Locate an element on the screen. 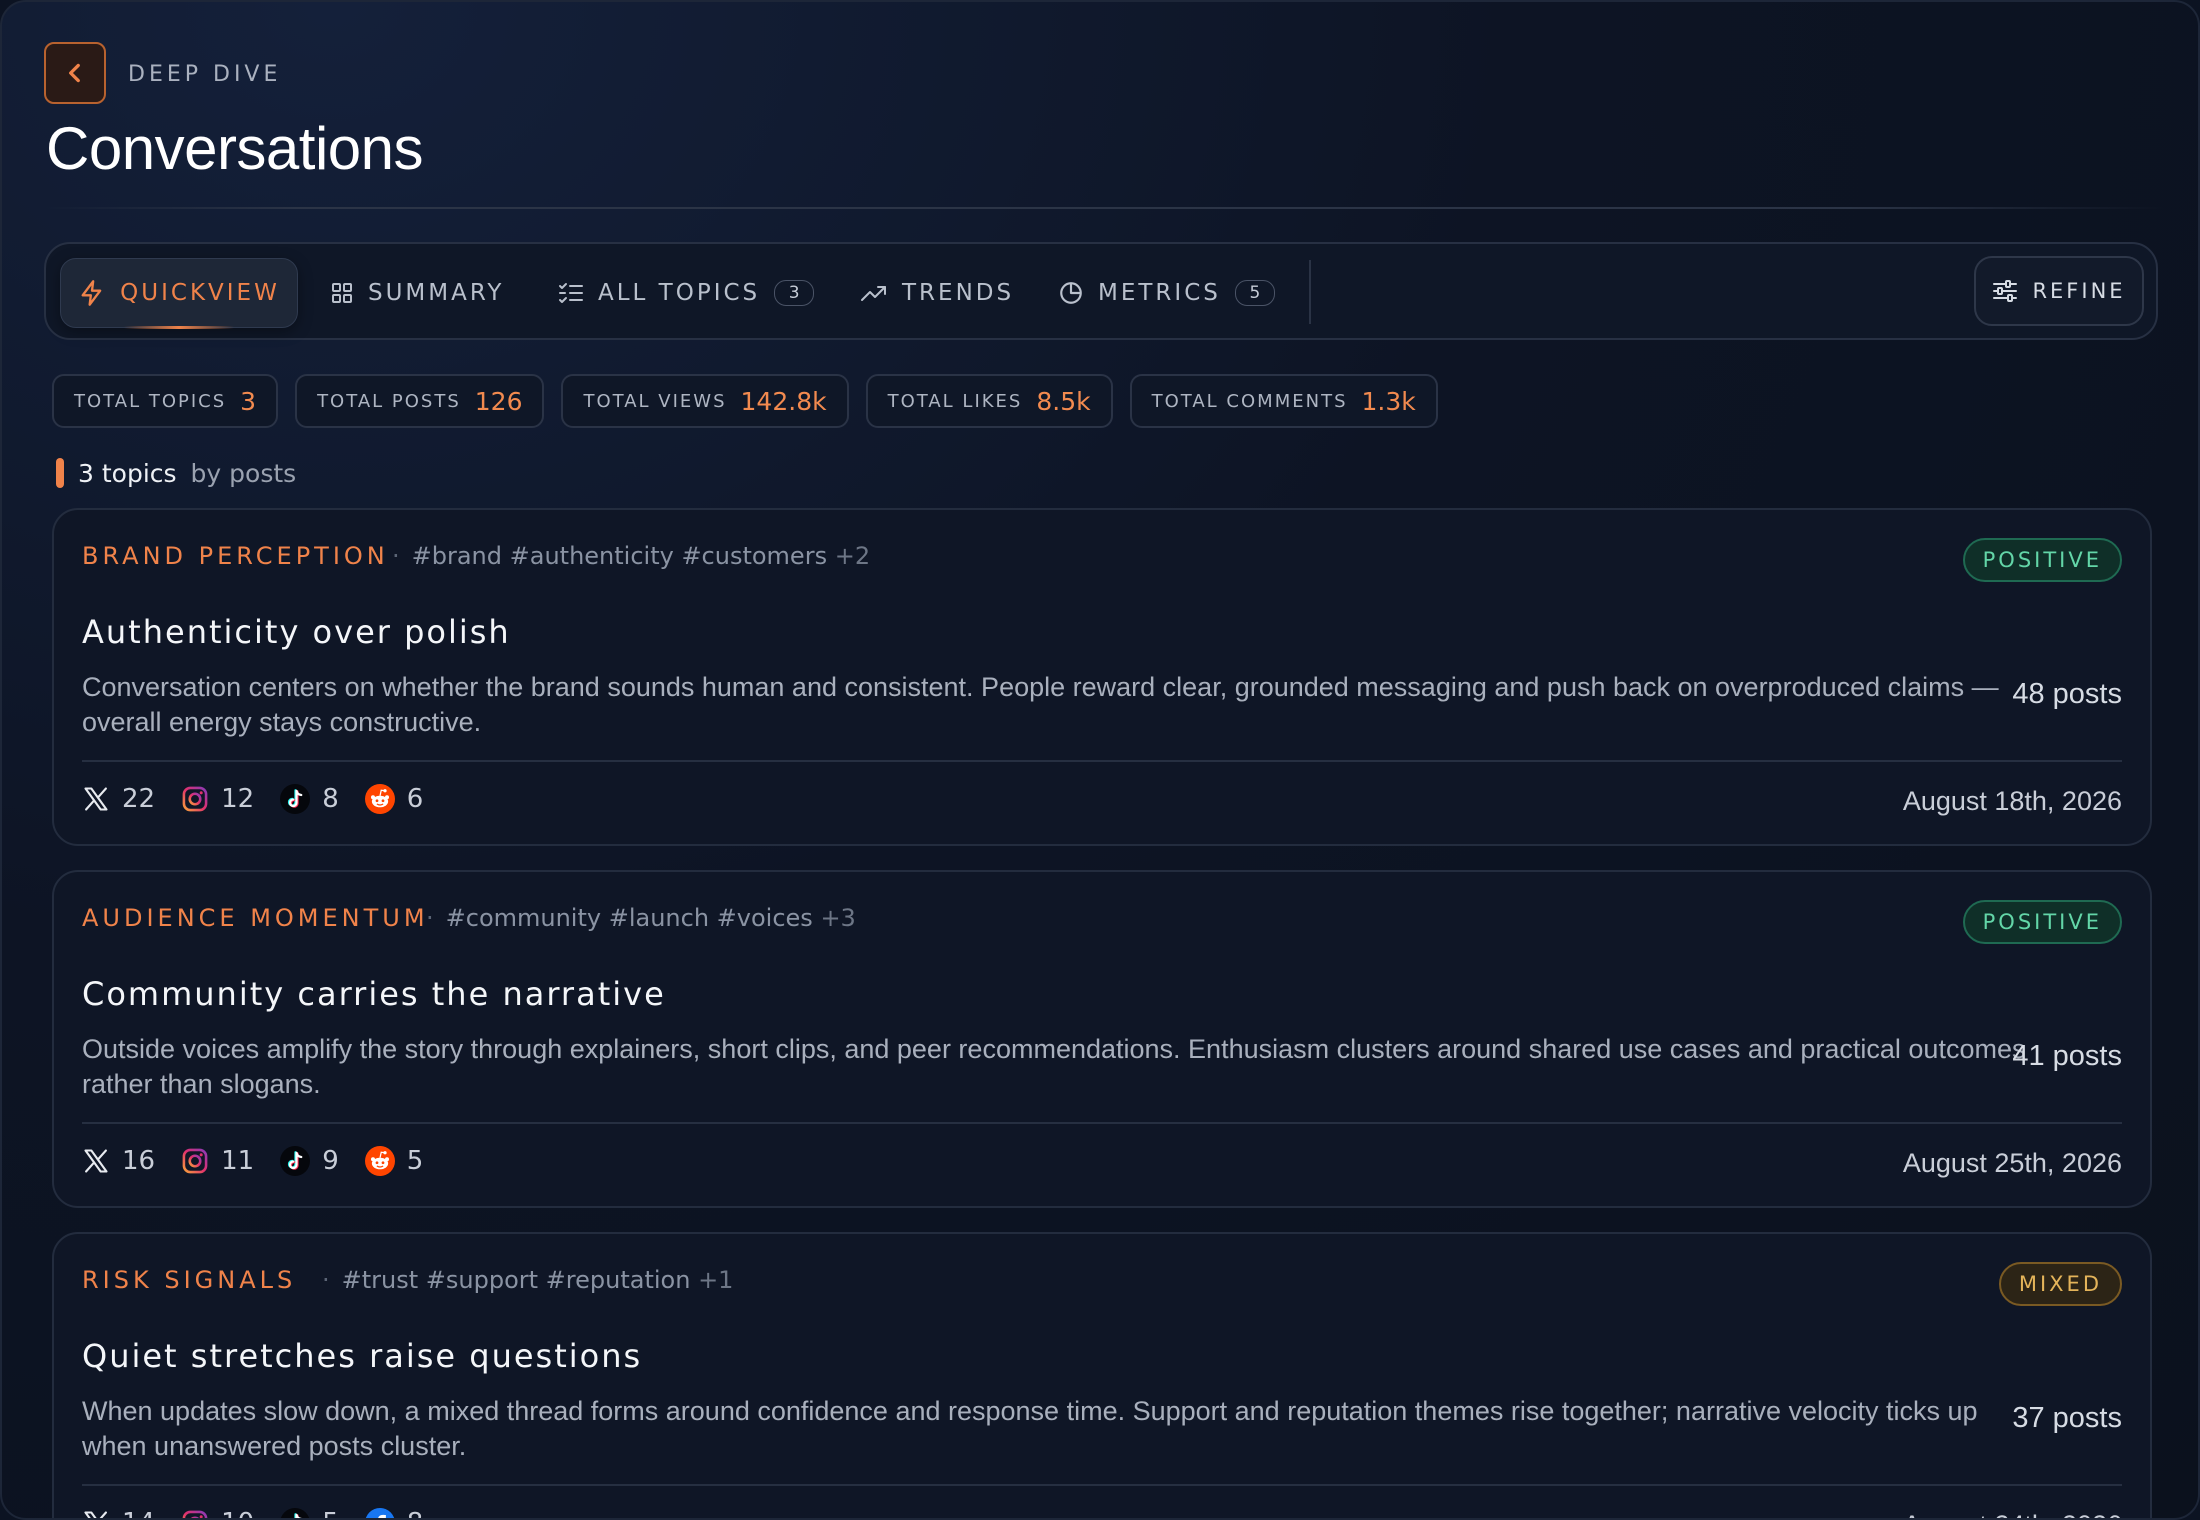 Image resolution: width=2200 pixels, height=1520 pixels. platform-reddit: 5 is located at coordinates (394, 1161).